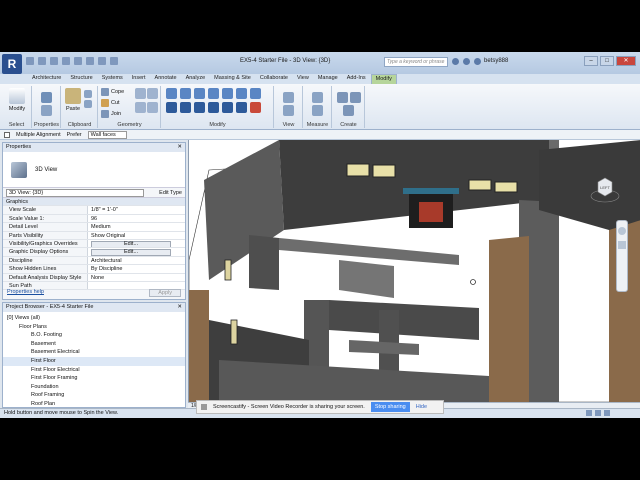  I want to click on browser-close-icon: ✕, so click(179, 307).